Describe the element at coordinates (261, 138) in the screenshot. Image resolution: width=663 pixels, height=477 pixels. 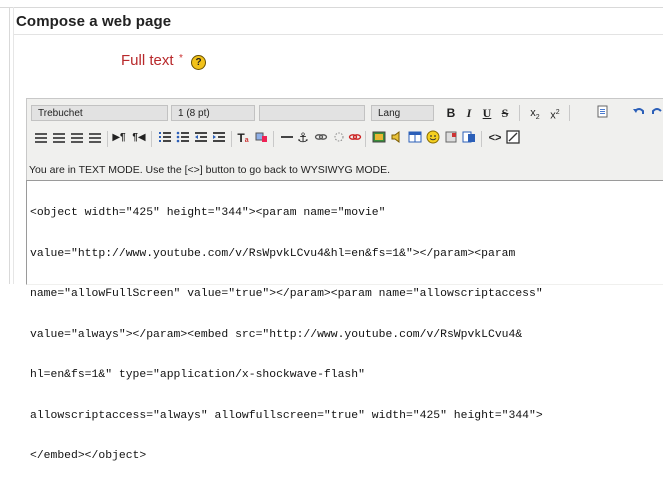
I see `background-color-icon` at that location.